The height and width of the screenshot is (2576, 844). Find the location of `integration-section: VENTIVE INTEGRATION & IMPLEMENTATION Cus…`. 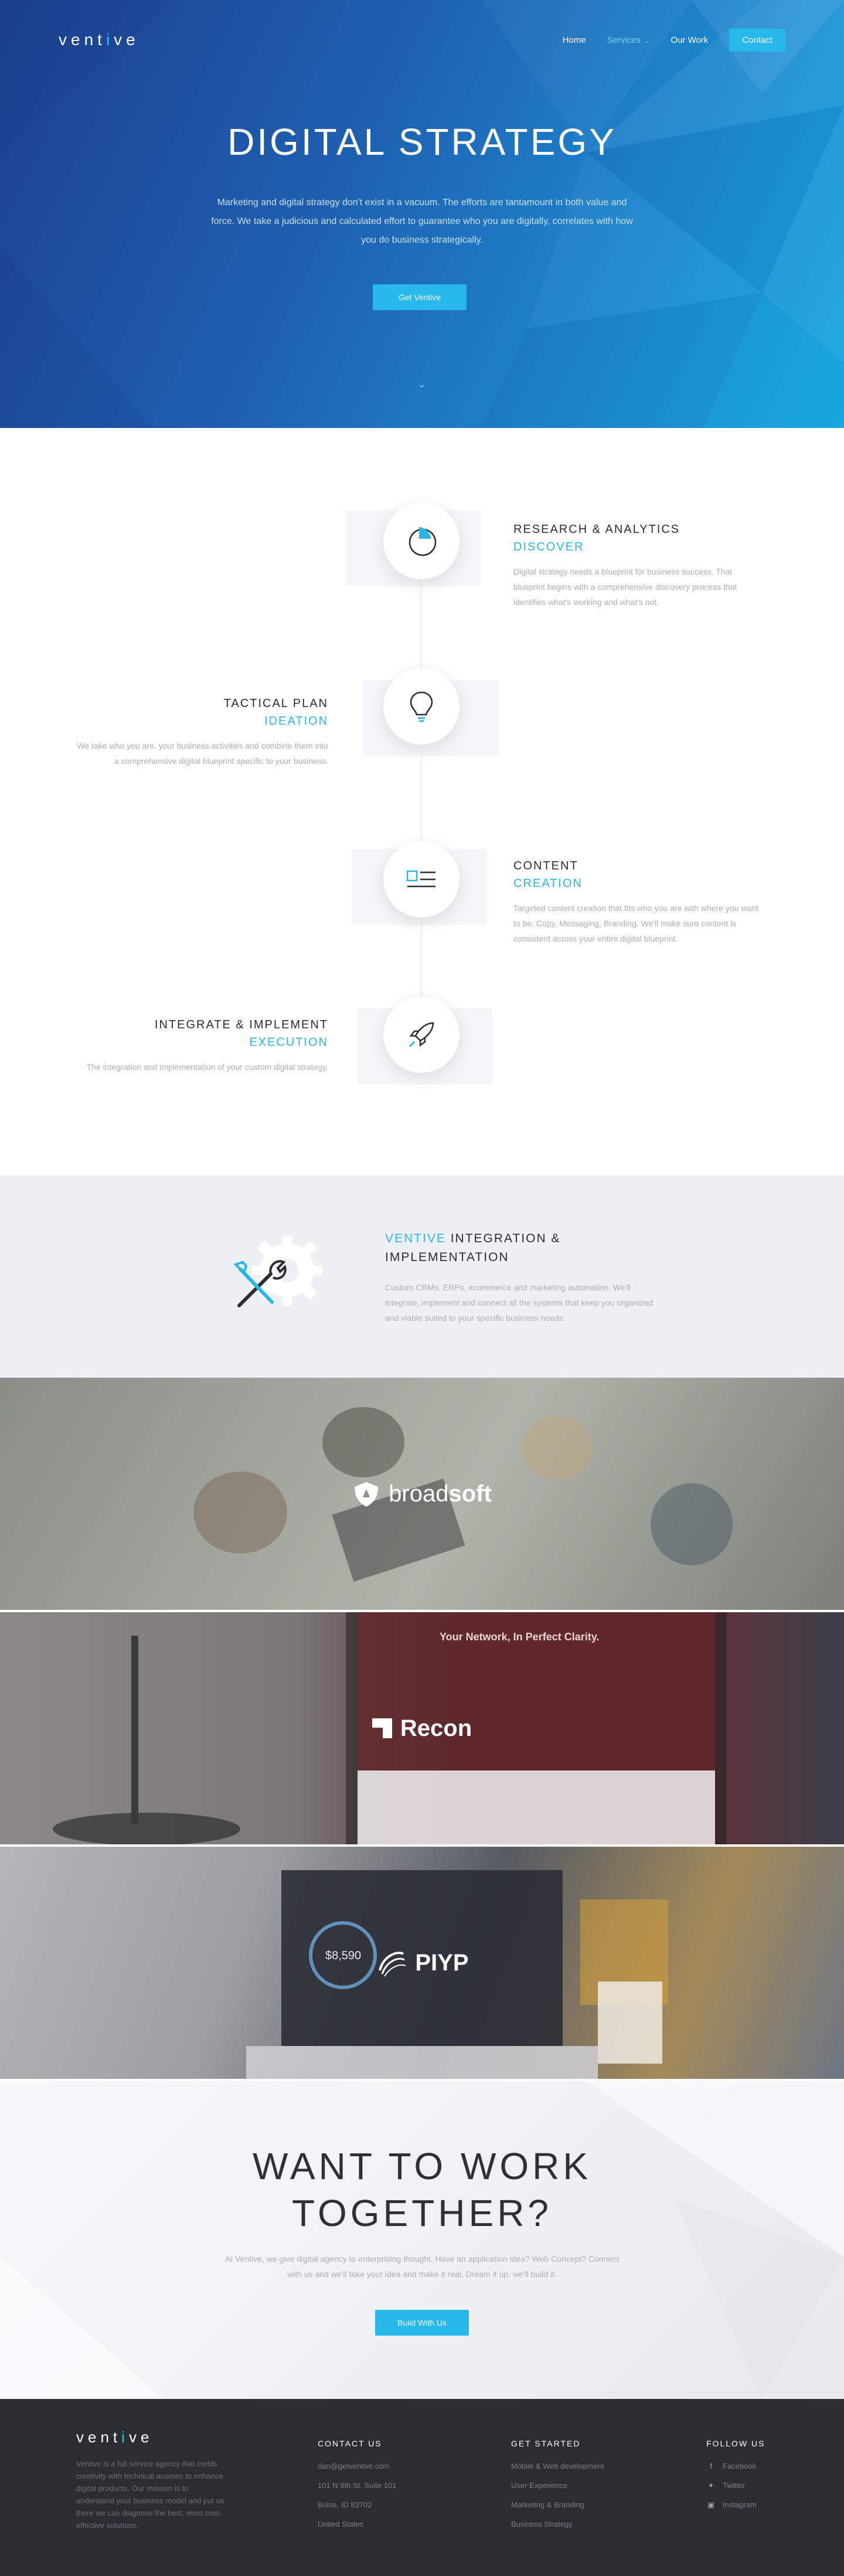

integration-section: VENTIVE INTEGRATION & IMPLEMENTATION Cus… is located at coordinates (422, 1276).